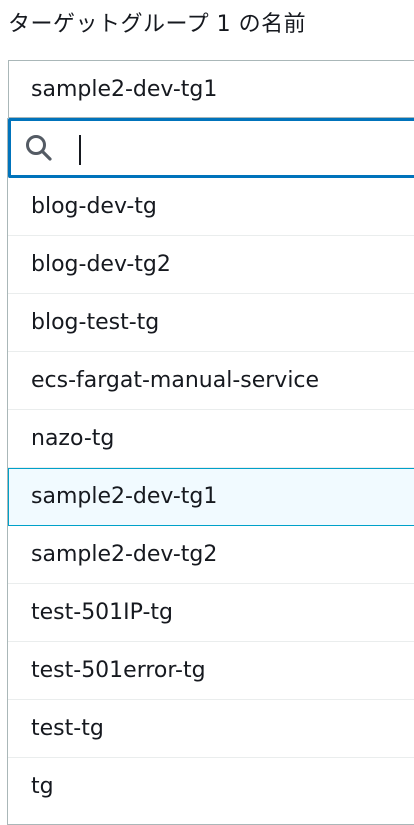 The width and height of the screenshot is (414, 825). Describe the element at coordinates (211, 323) in the screenshot. I see `list-item: blog-test-tg` at that location.